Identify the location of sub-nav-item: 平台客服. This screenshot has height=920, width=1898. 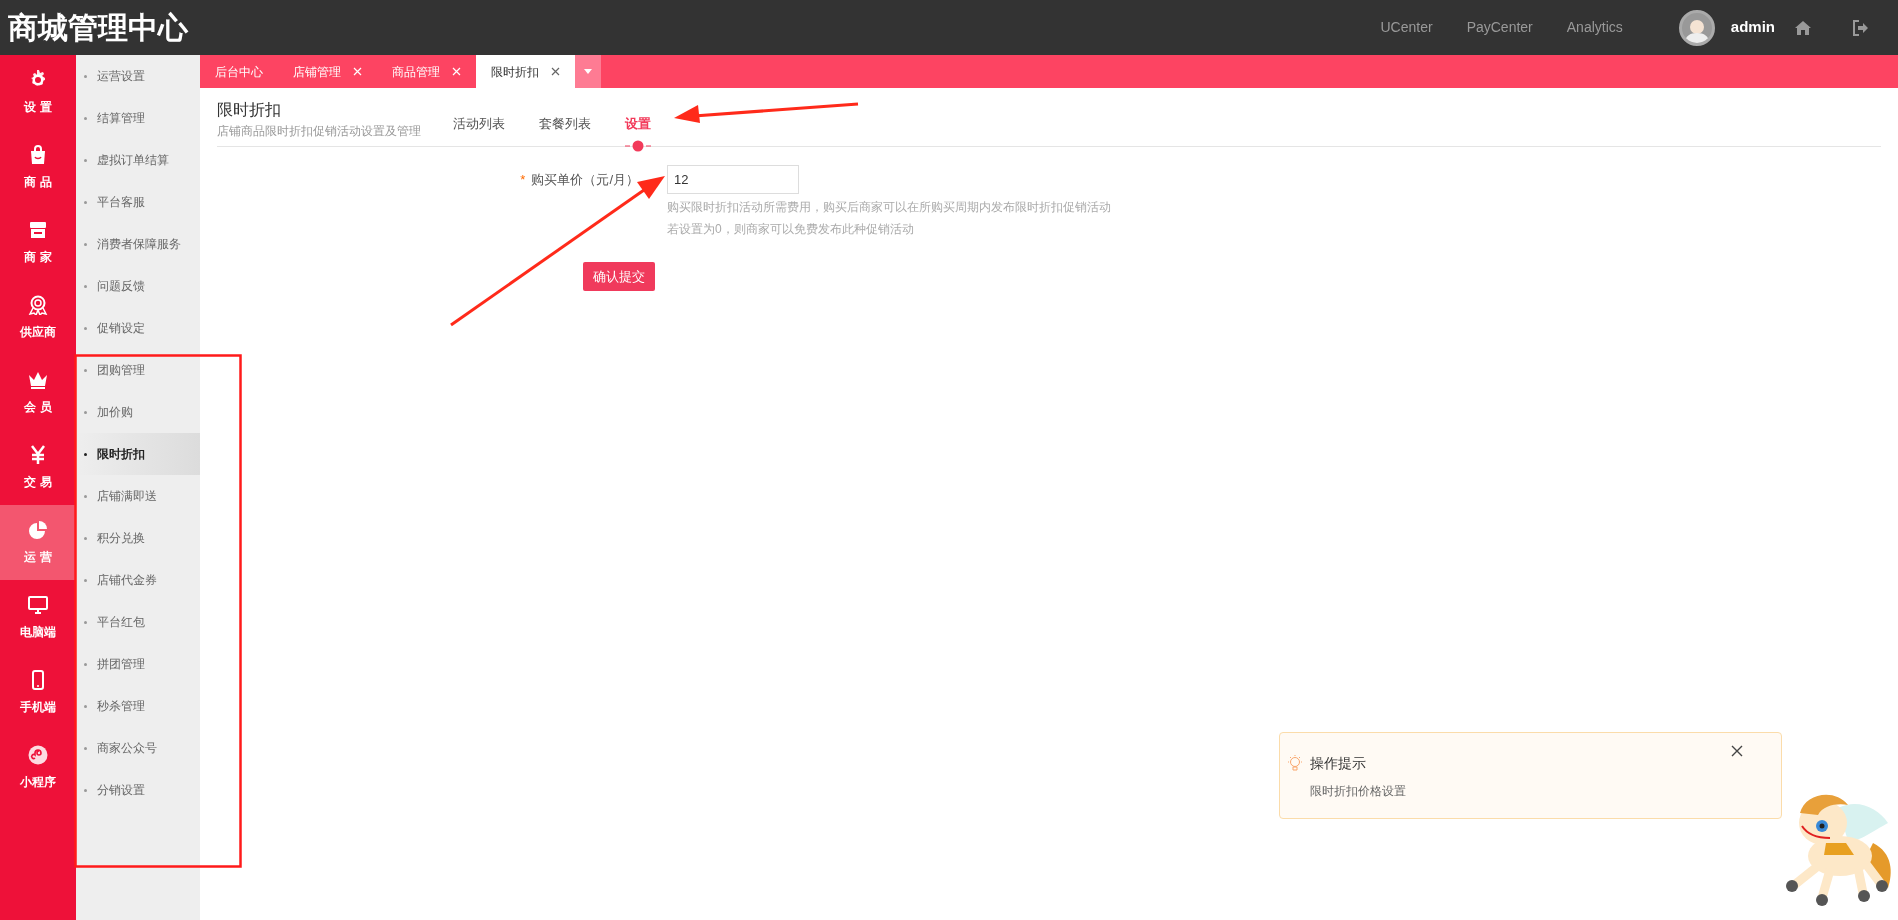
(138, 202).